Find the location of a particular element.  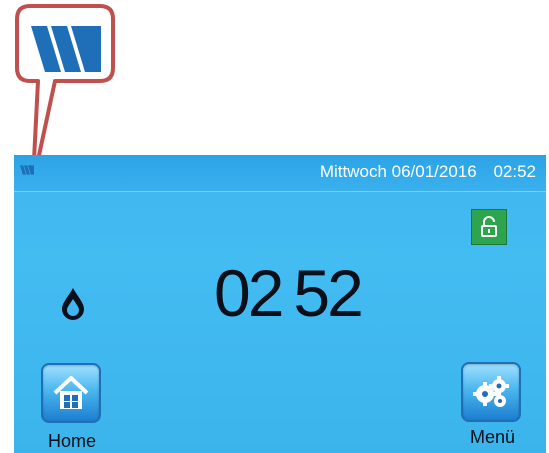

status-date: Mittwoch 06/01/2016 is located at coordinates (398, 171).